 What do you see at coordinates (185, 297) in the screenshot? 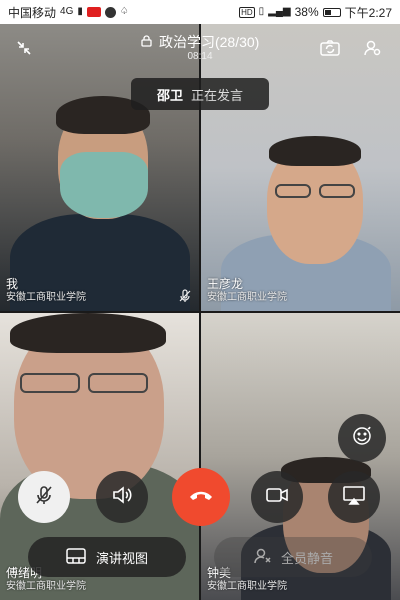
I see `mic-muted-icon` at bounding box center [185, 297].